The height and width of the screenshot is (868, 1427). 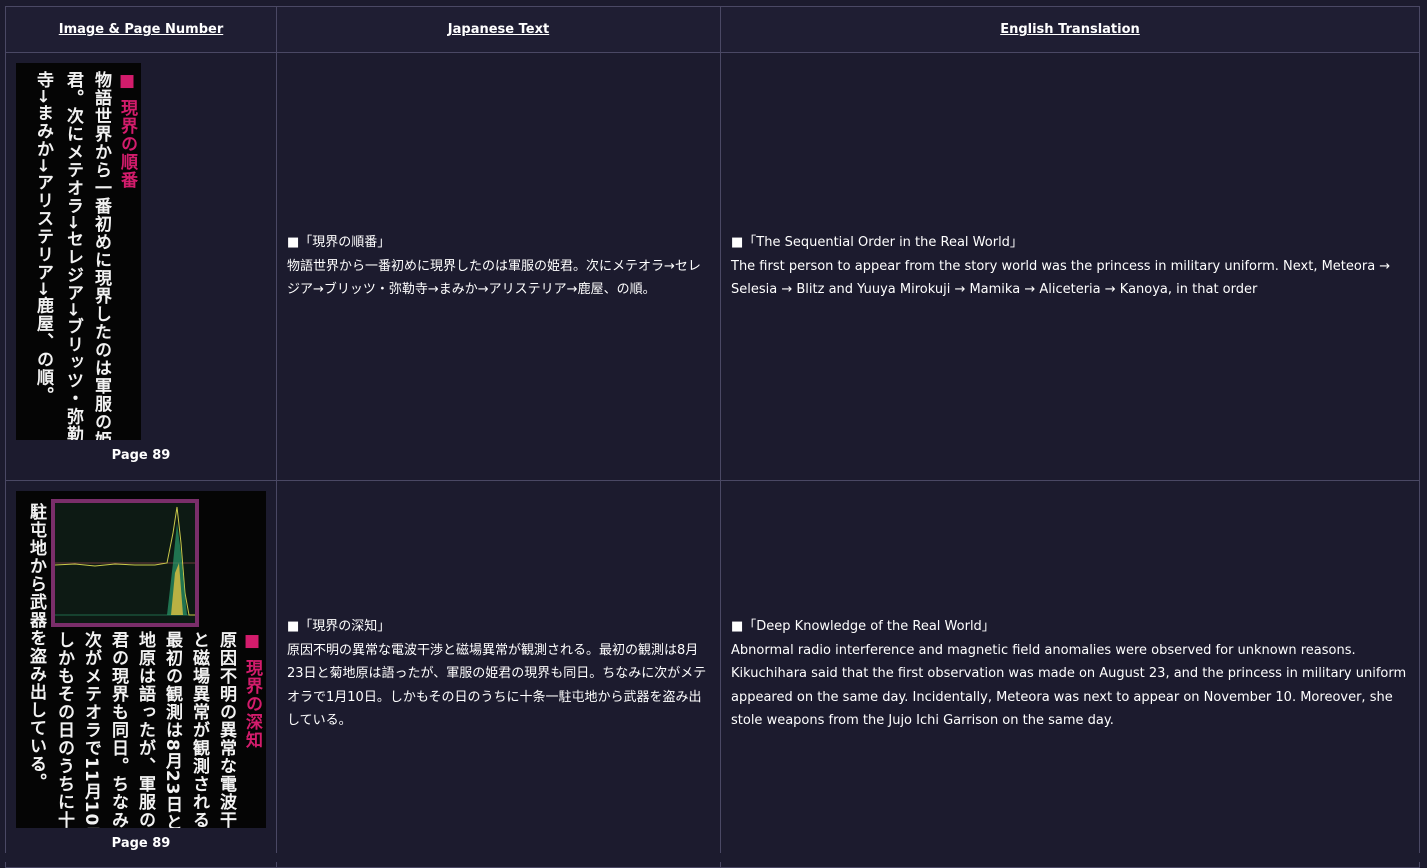 I want to click on scan-column: 君。次にメテオラ→セレジア→ブリッツ・弥勒, so click(x=73, y=255).